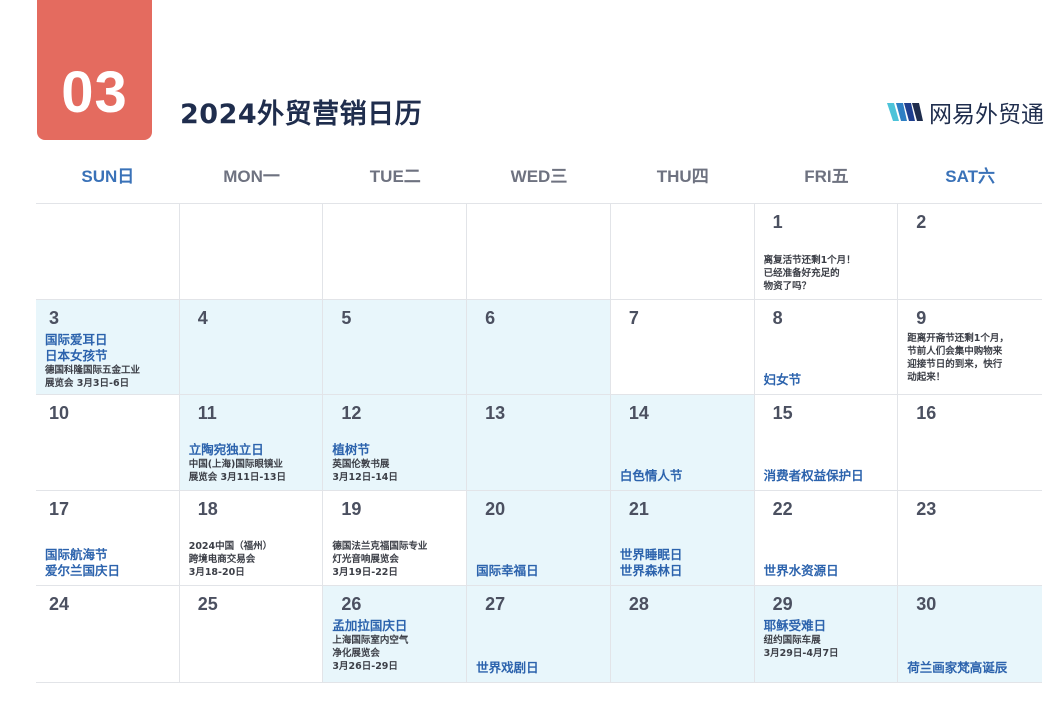 The image size is (1060, 704). What do you see at coordinates (108, 634) in the screenshot?
I see `day-cell-24: 24` at bounding box center [108, 634].